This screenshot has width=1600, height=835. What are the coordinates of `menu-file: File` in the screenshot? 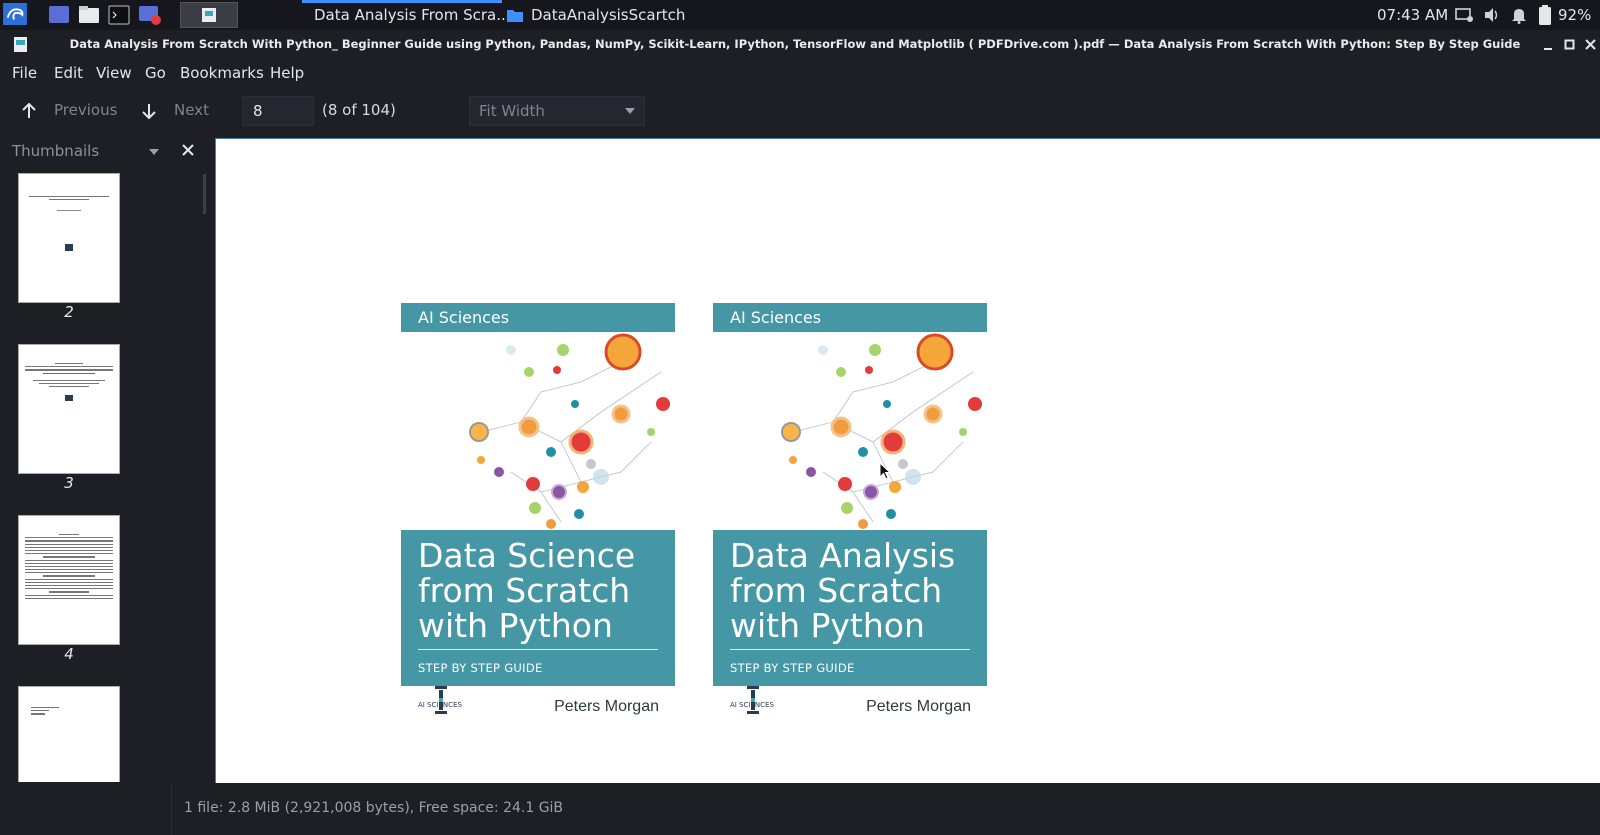 It's located at (24, 73).